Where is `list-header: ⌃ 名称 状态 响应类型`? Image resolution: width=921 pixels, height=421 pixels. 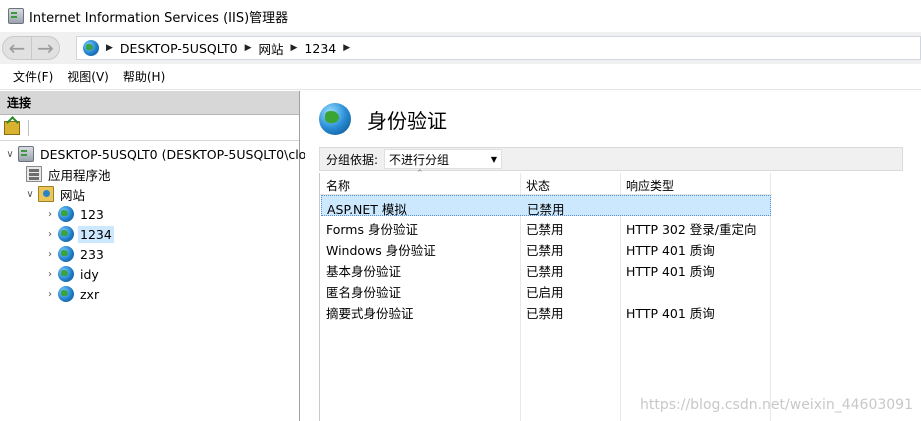
list-header: ⌃ 名称 状态 响应类型 is located at coordinates (546, 182).